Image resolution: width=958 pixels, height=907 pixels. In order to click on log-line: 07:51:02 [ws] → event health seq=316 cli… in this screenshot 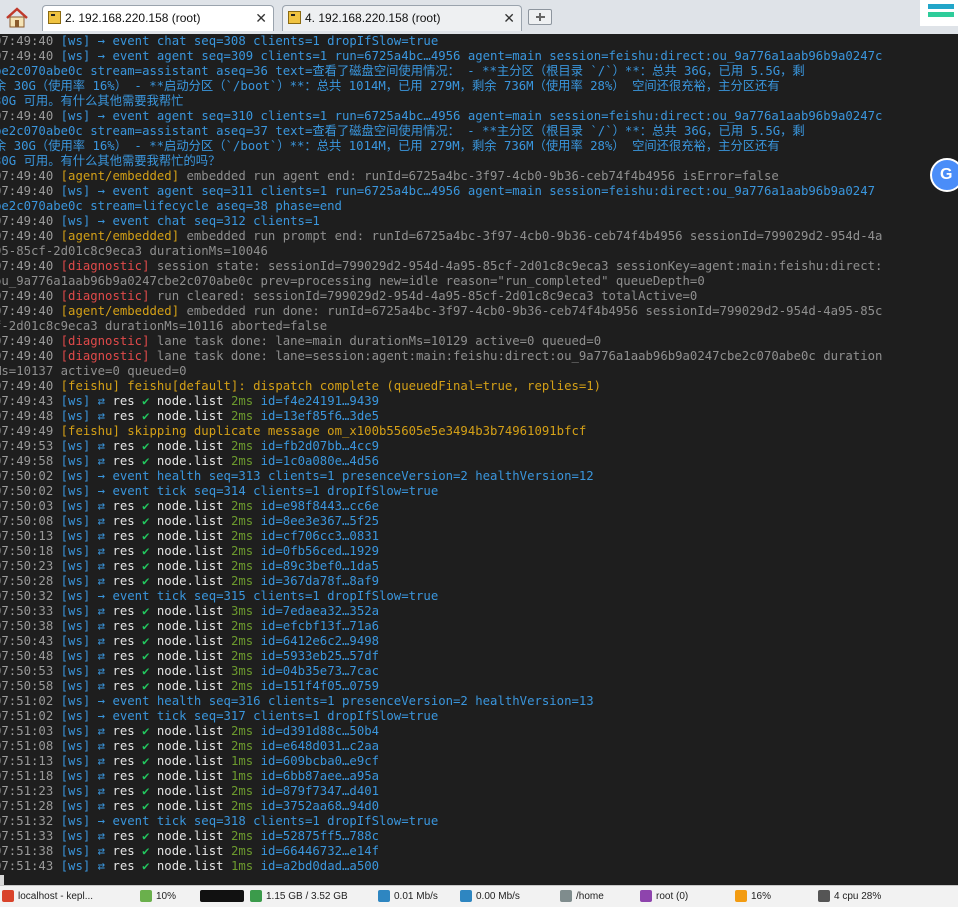, I will do `click(297, 701)`.